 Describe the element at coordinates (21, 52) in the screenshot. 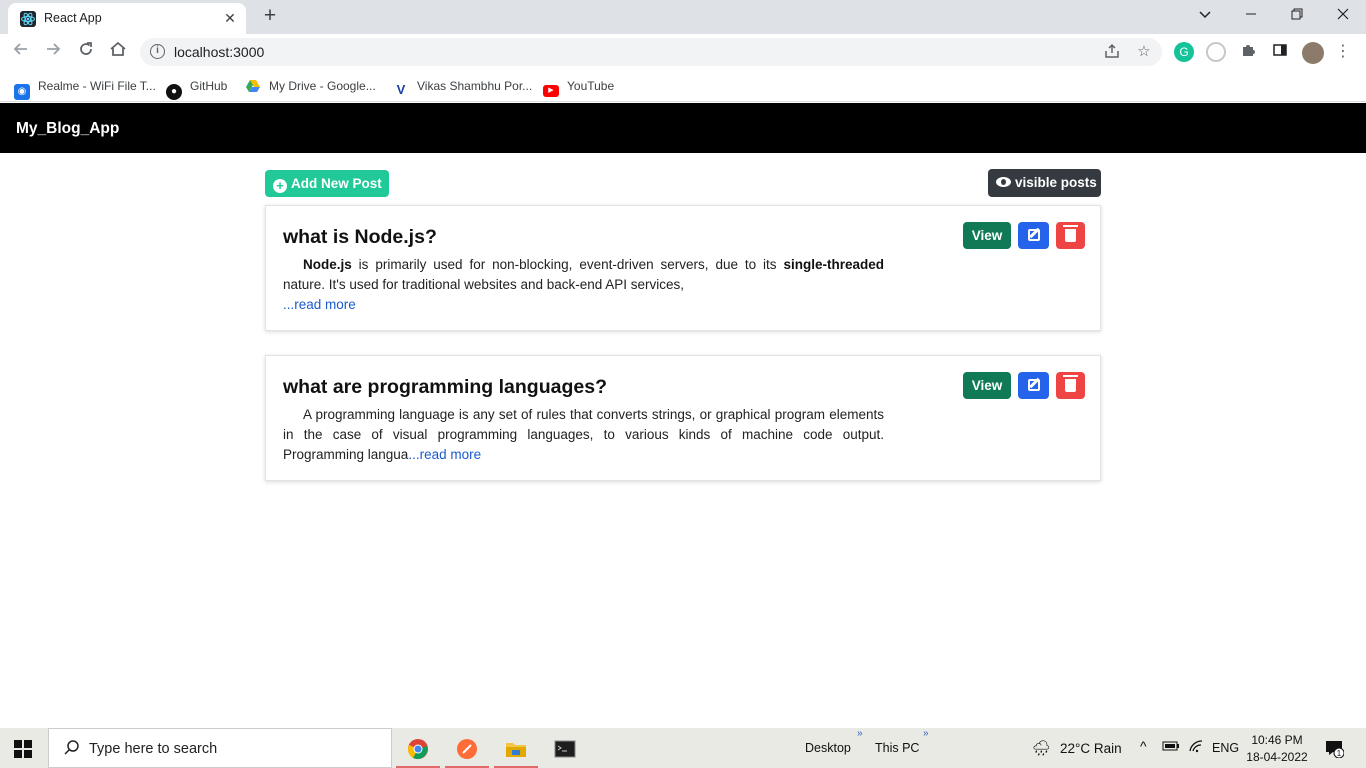

I see `back-arrow-icon` at that location.